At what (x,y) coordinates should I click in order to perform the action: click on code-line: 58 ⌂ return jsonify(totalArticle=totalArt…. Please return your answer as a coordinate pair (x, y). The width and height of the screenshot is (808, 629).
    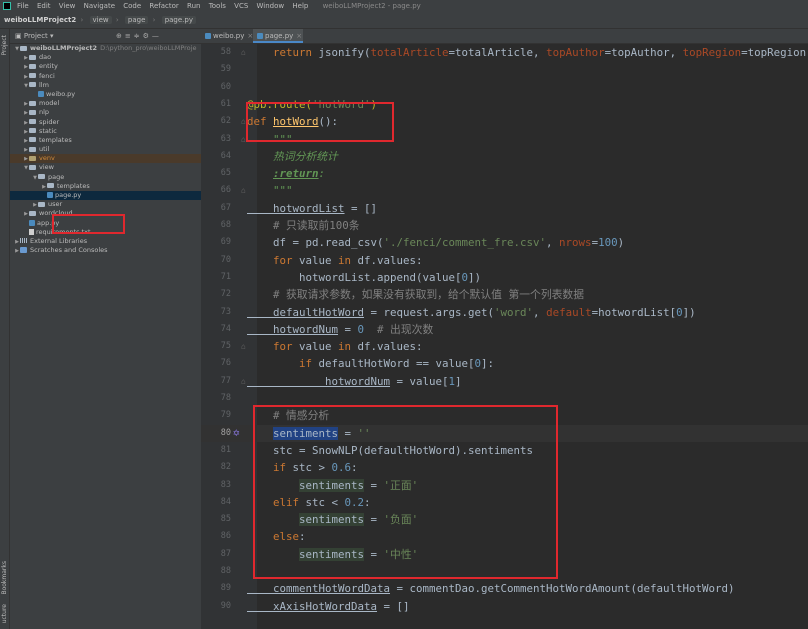
    Looking at the image, I should click on (504, 52).